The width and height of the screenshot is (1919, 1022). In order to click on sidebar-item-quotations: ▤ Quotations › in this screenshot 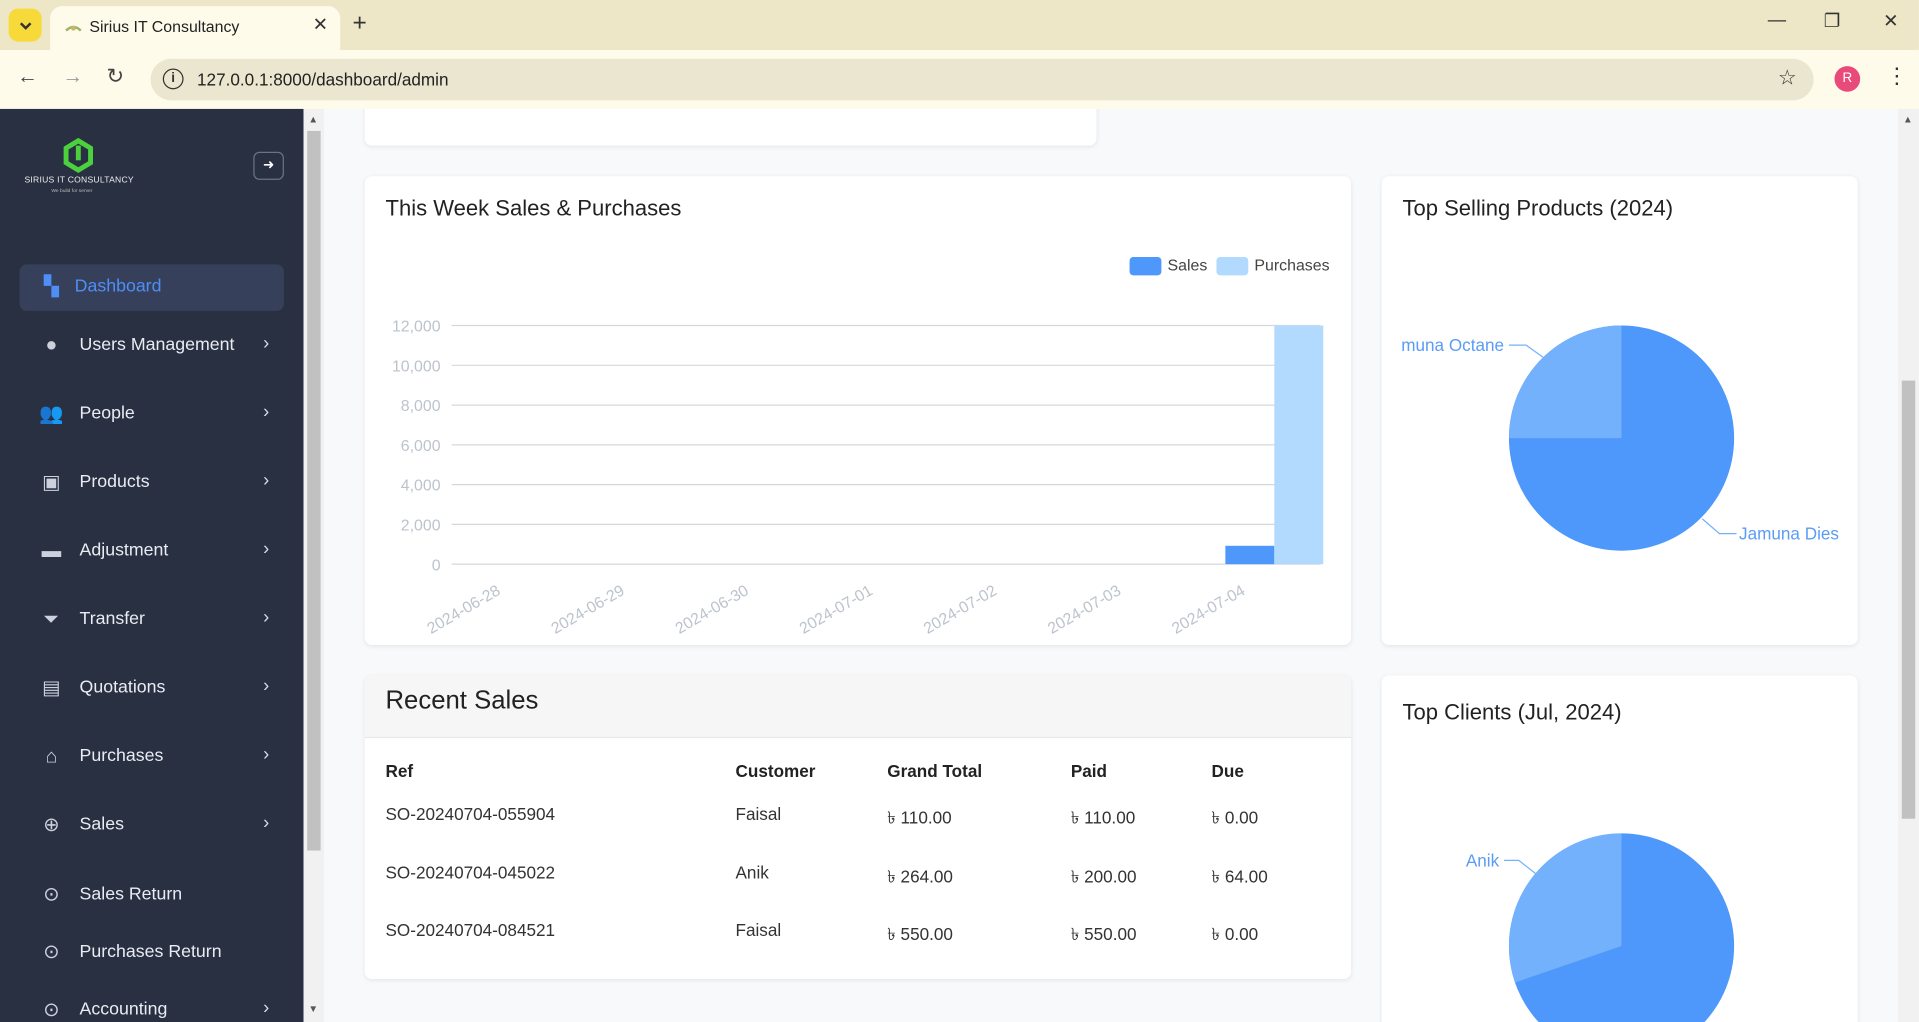, I will do `click(152, 689)`.